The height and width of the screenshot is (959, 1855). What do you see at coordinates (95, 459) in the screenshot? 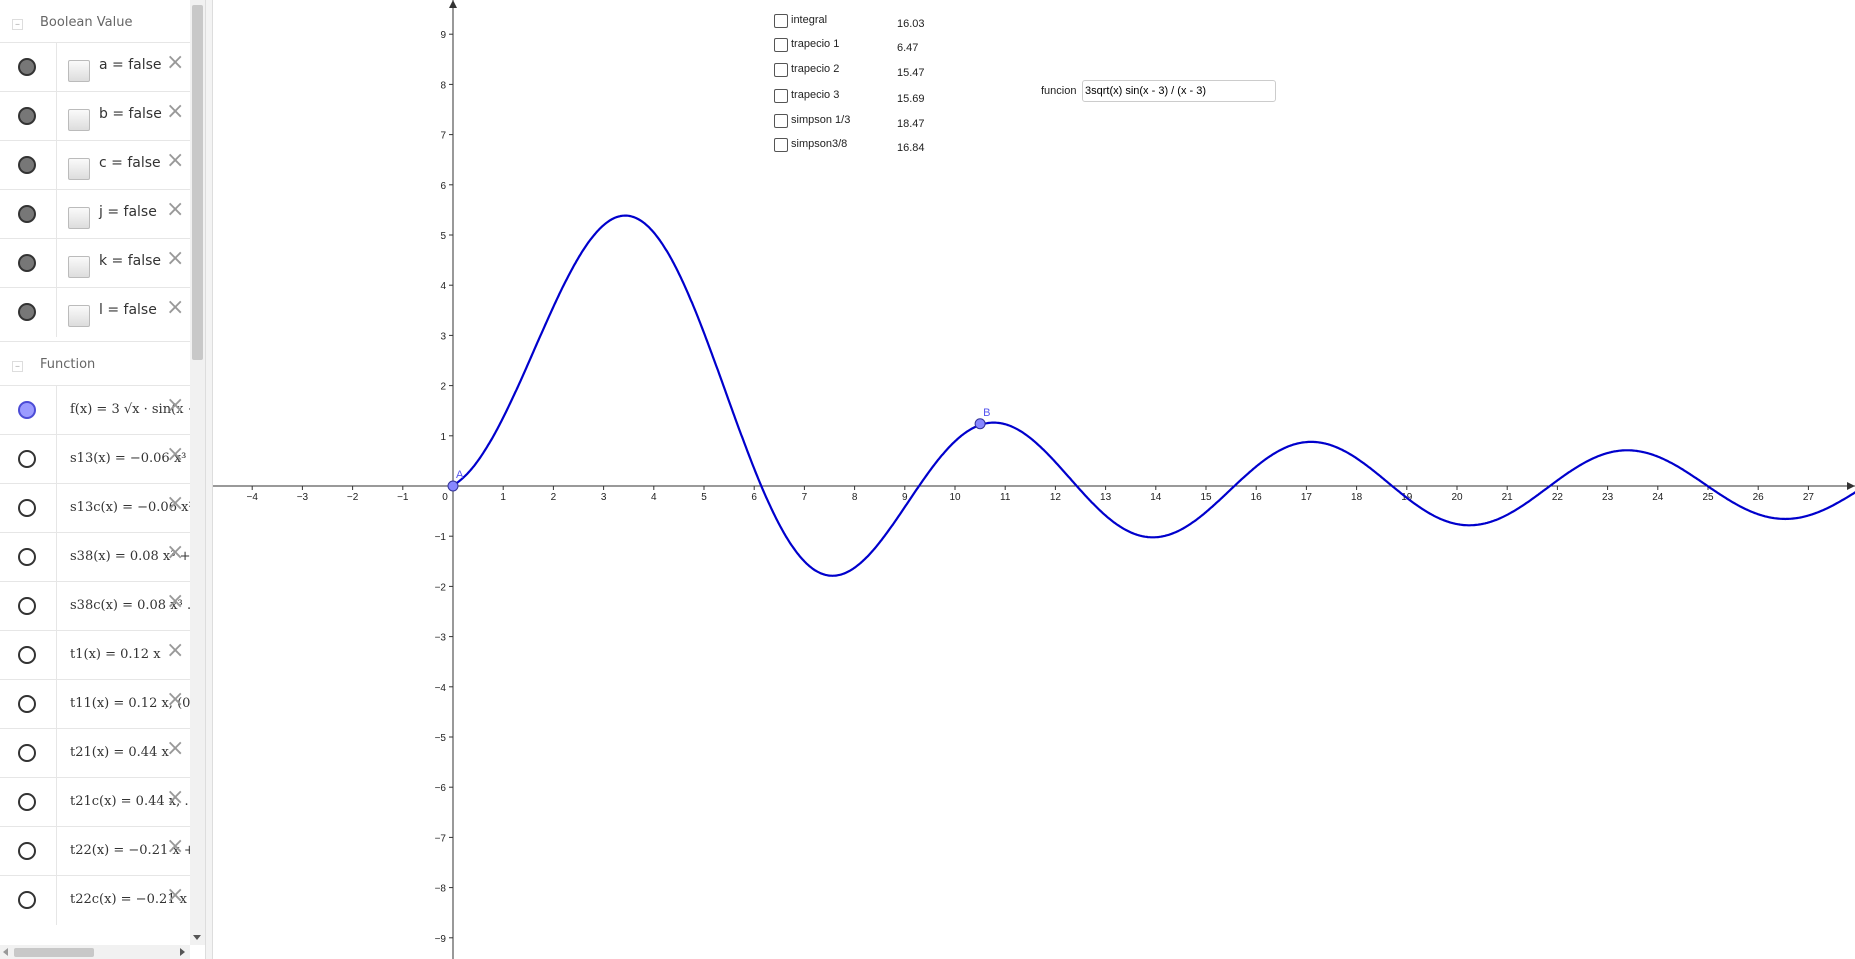
I see `function-row: s13(x) = −0.06 x³ + …×` at bounding box center [95, 459].